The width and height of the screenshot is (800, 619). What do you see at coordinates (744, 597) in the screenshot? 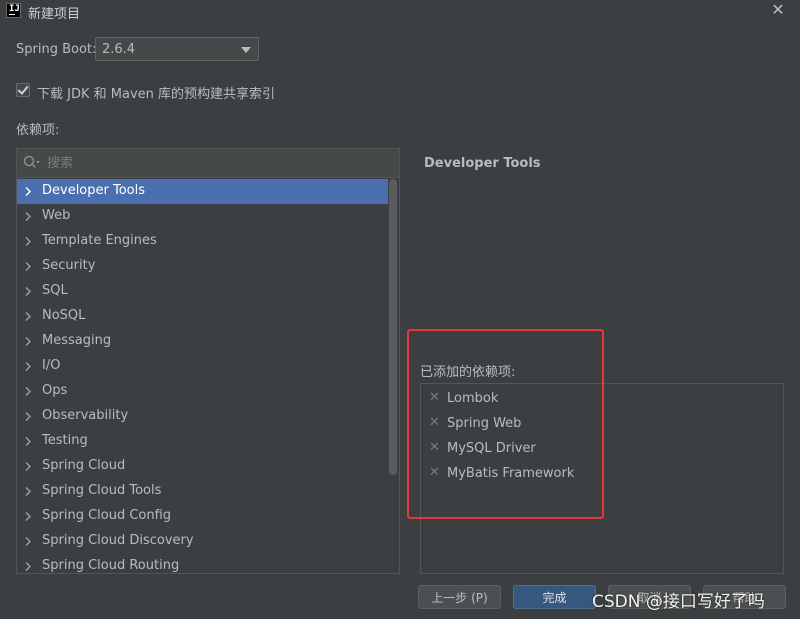
I see `help-button: 帮助` at bounding box center [744, 597].